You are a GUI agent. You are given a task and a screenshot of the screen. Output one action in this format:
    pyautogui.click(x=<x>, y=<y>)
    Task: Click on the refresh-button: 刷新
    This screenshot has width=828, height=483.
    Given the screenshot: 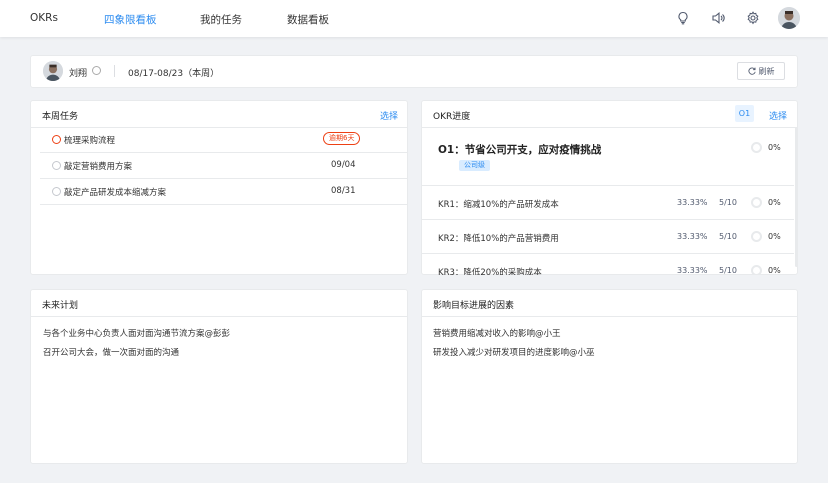 What is the action you would take?
    pyautogui.click(x=761, y=71)
    